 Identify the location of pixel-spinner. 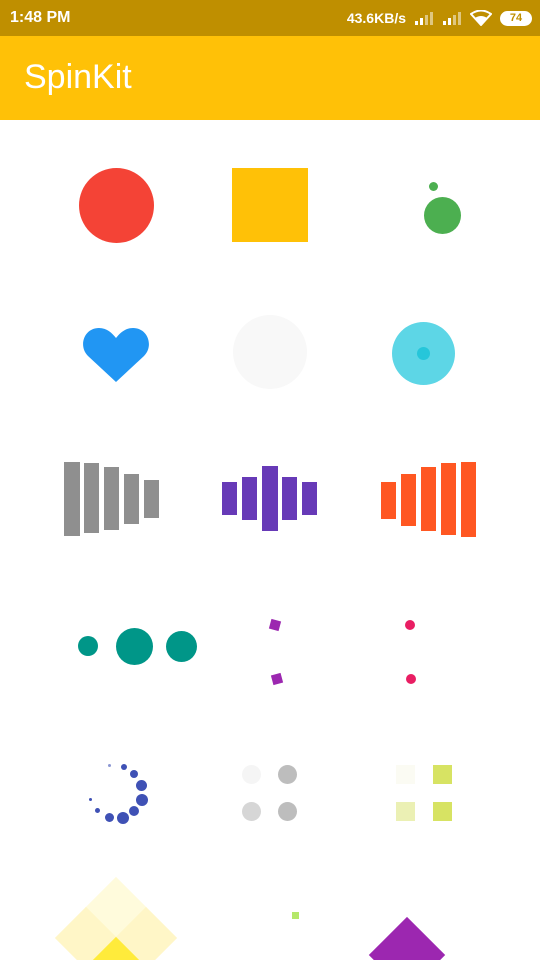
(296, 916).